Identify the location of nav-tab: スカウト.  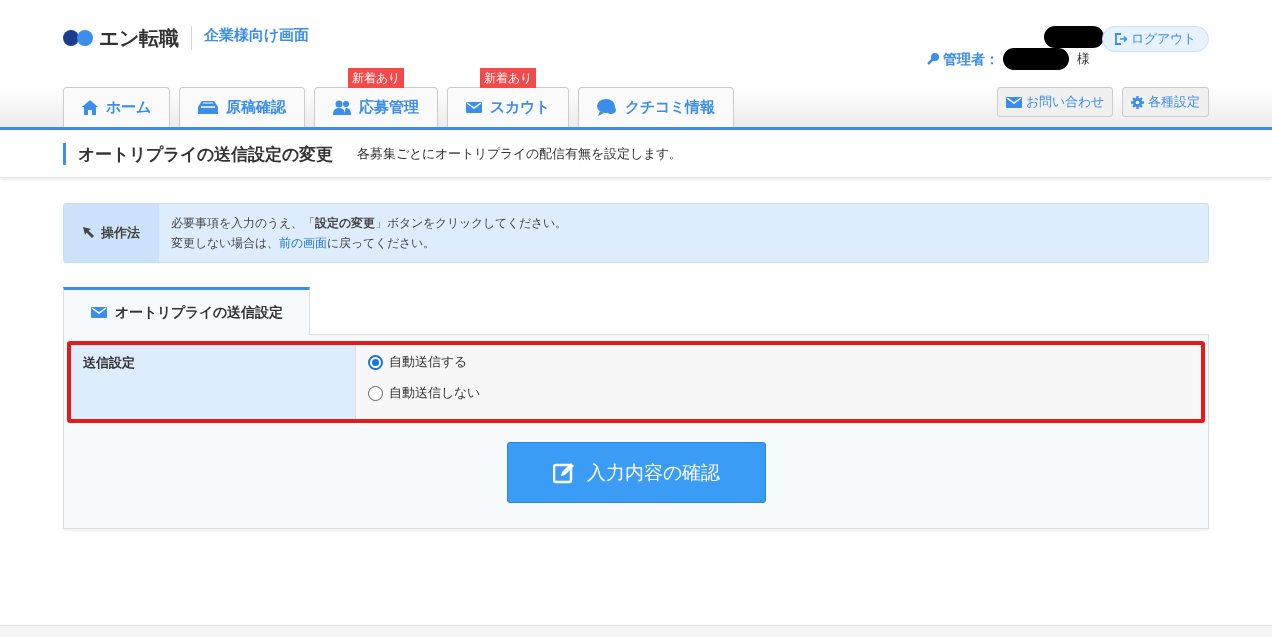
(508, 107).